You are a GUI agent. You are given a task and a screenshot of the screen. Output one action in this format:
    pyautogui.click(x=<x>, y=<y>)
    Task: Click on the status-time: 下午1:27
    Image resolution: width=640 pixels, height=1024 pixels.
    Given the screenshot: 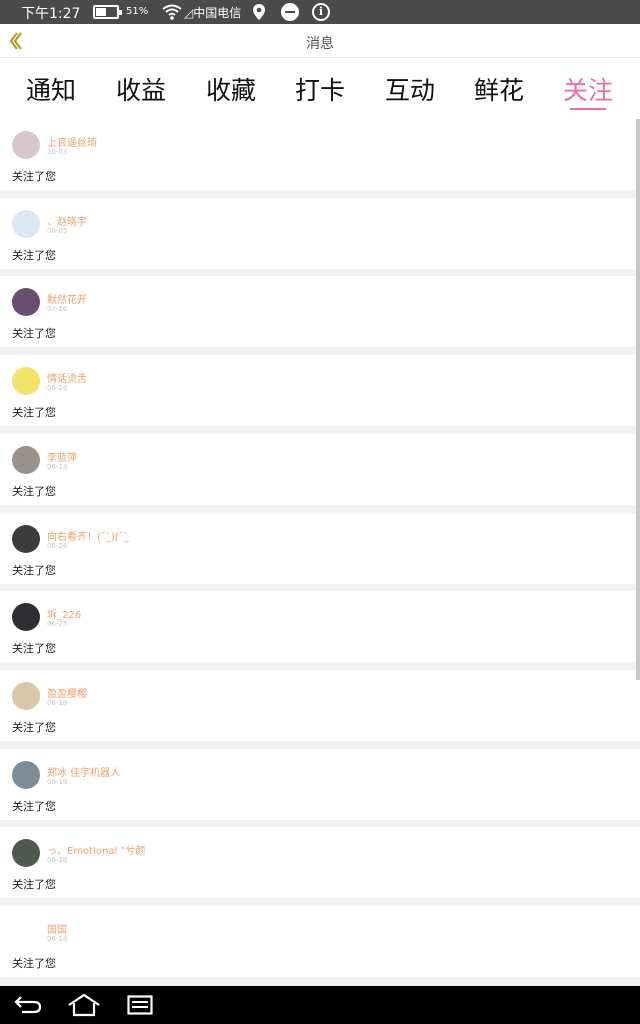 What is the action you would take?
    pyautogui.click(x=51, y=14)
    